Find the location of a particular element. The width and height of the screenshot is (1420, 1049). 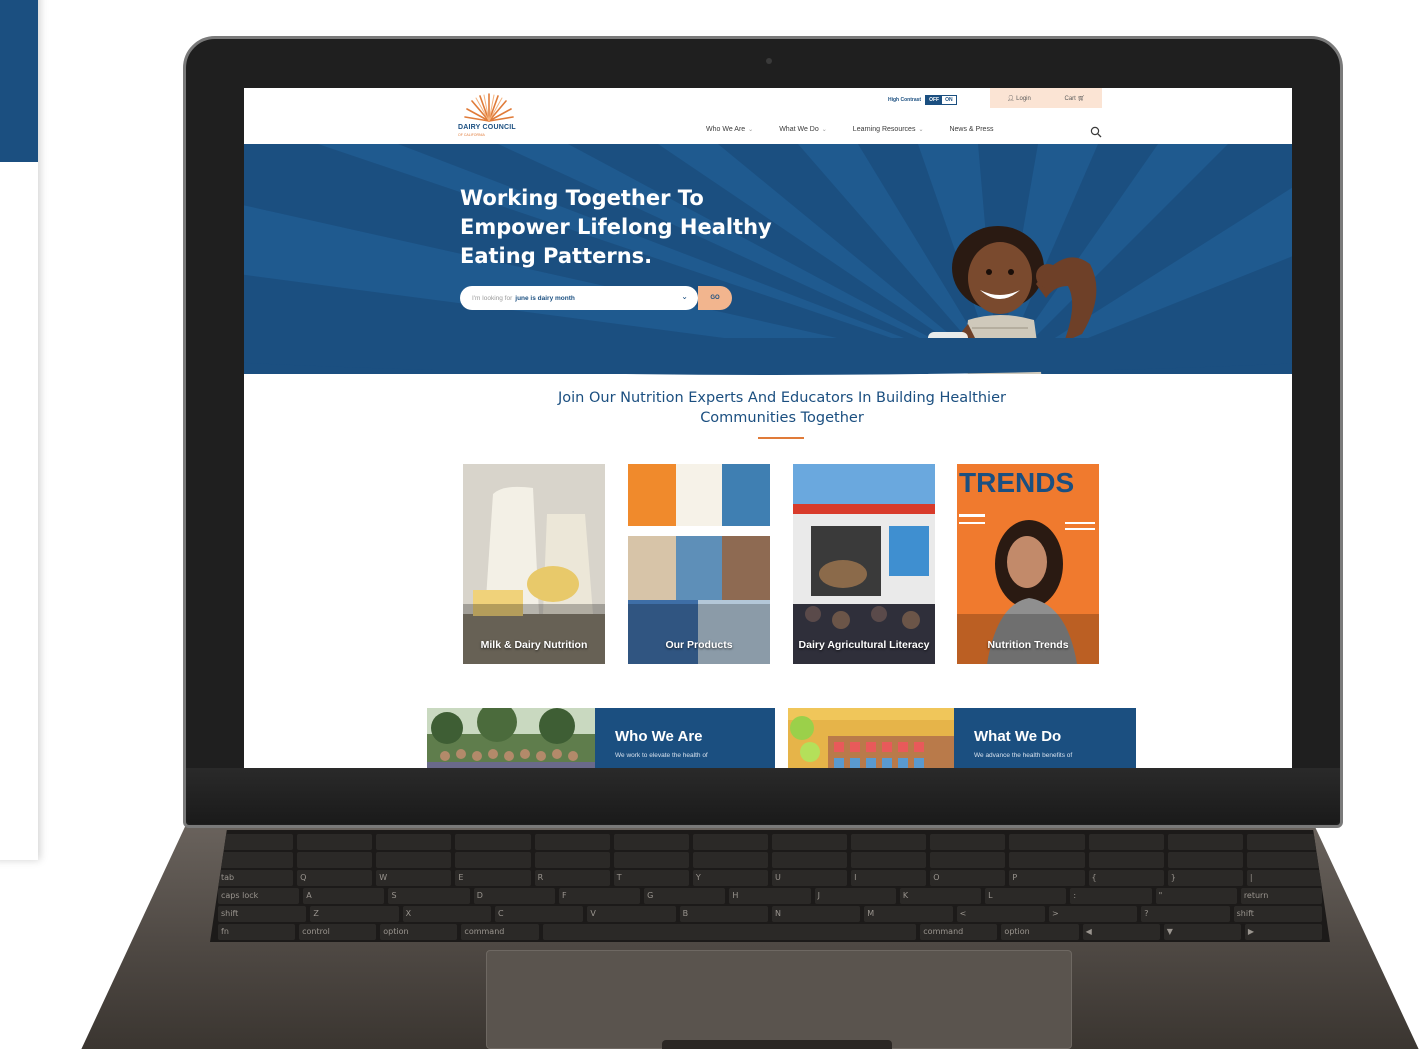

tile-label: Nutrition Trends is located at coordinates (1028, 645).